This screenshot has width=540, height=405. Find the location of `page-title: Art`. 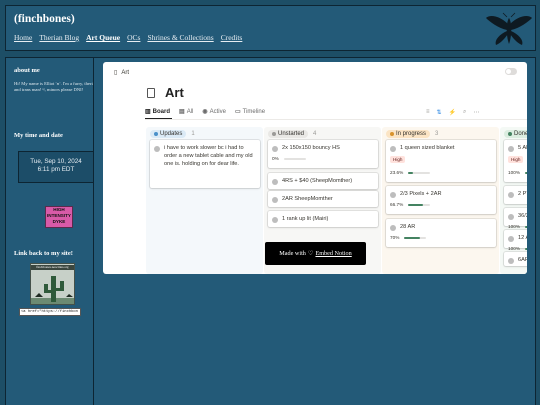

page-title: Art is located at coordinates (174, 92).